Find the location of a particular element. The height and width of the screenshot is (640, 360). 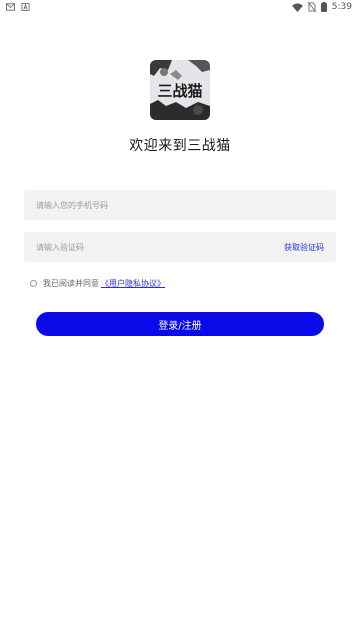

phone-field is located at coordinates (180, 205).